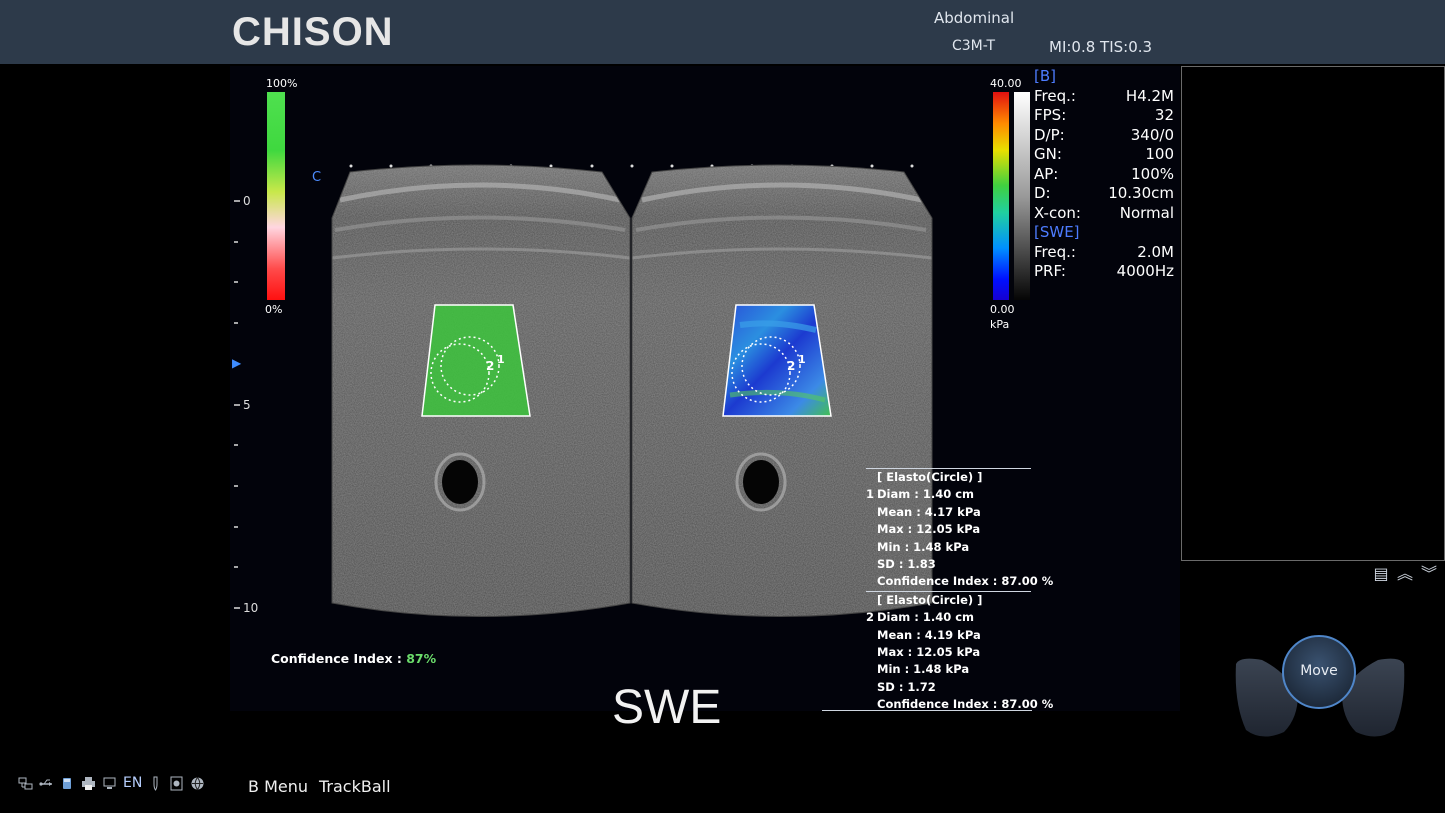 Image resolution: width=1445 pixels, height=813 pixels. Describe the element at coordinates (1002, 309) in the screenshot. I see `kpa-scale-min: 0.00` at that location.